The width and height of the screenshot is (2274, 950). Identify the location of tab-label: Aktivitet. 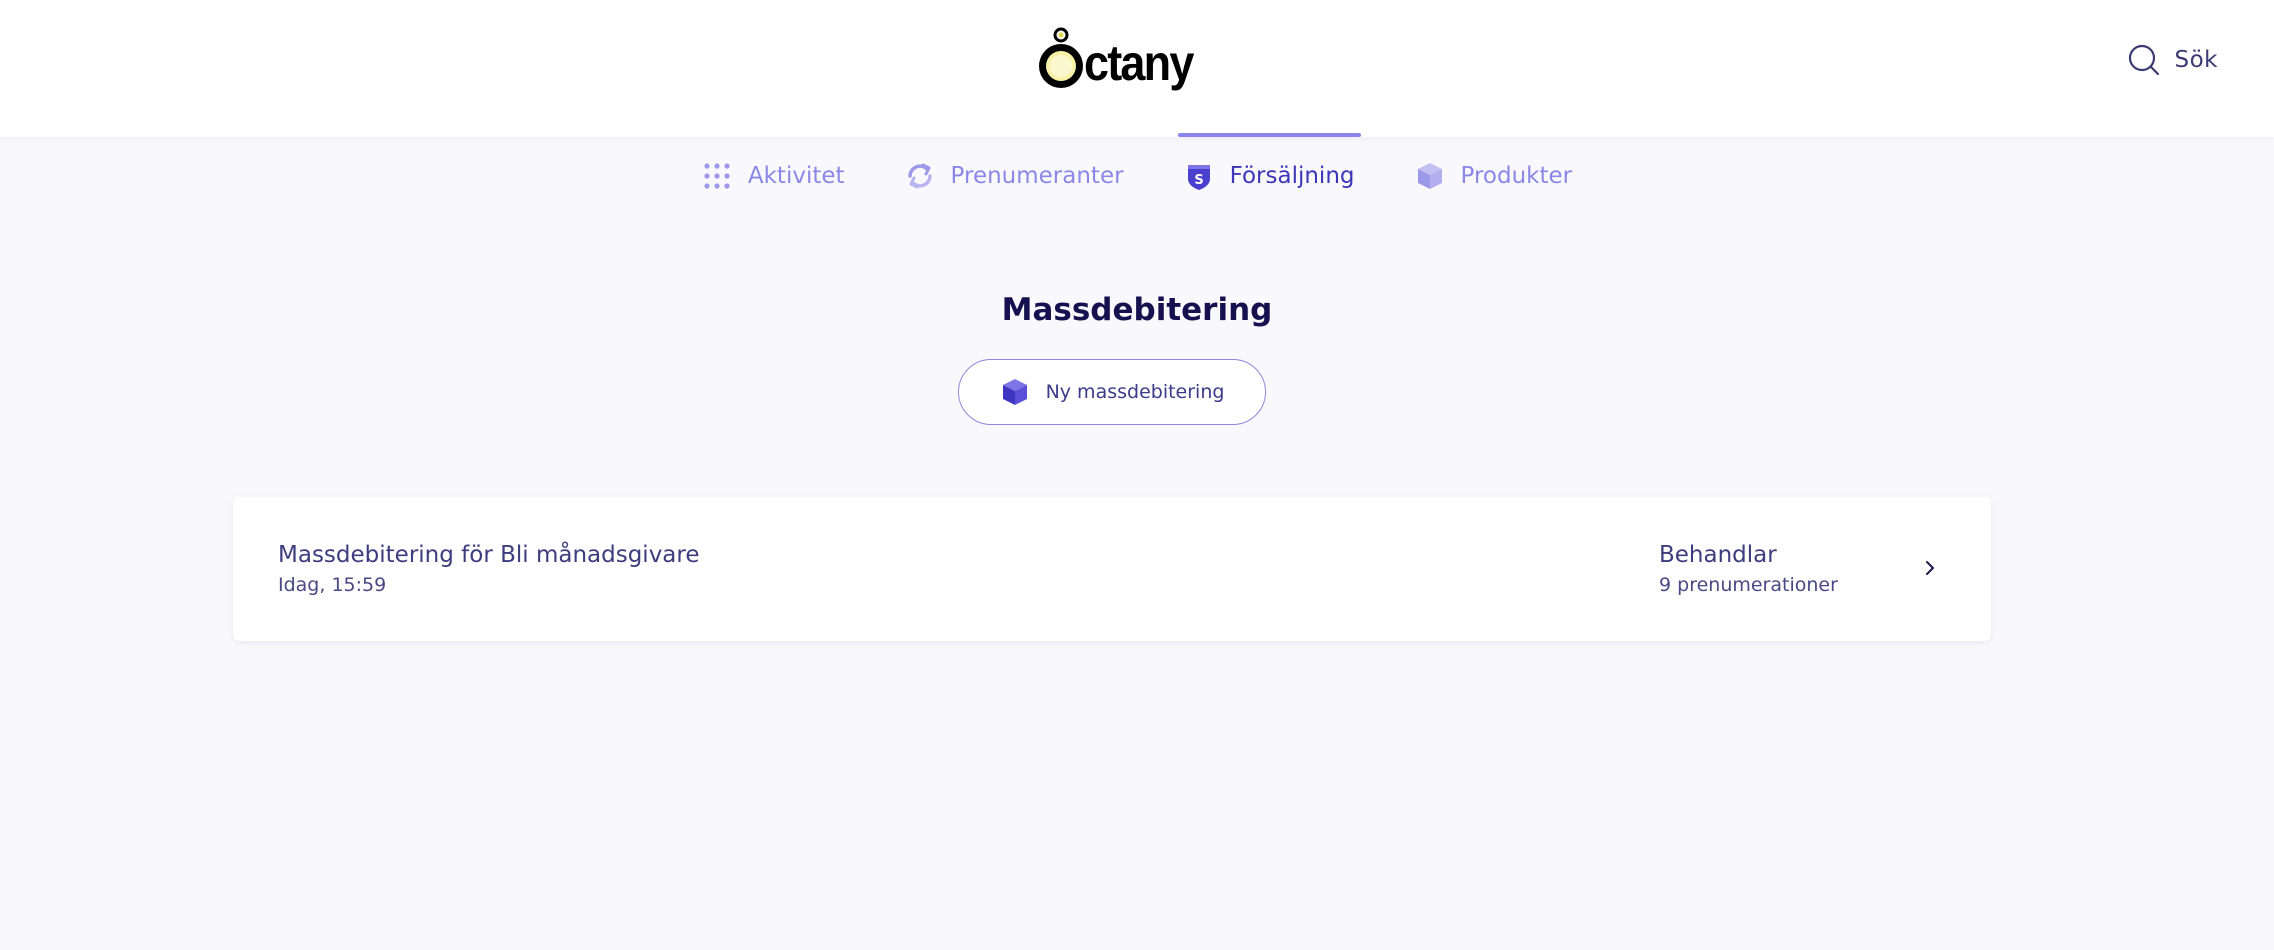
(796, 176).